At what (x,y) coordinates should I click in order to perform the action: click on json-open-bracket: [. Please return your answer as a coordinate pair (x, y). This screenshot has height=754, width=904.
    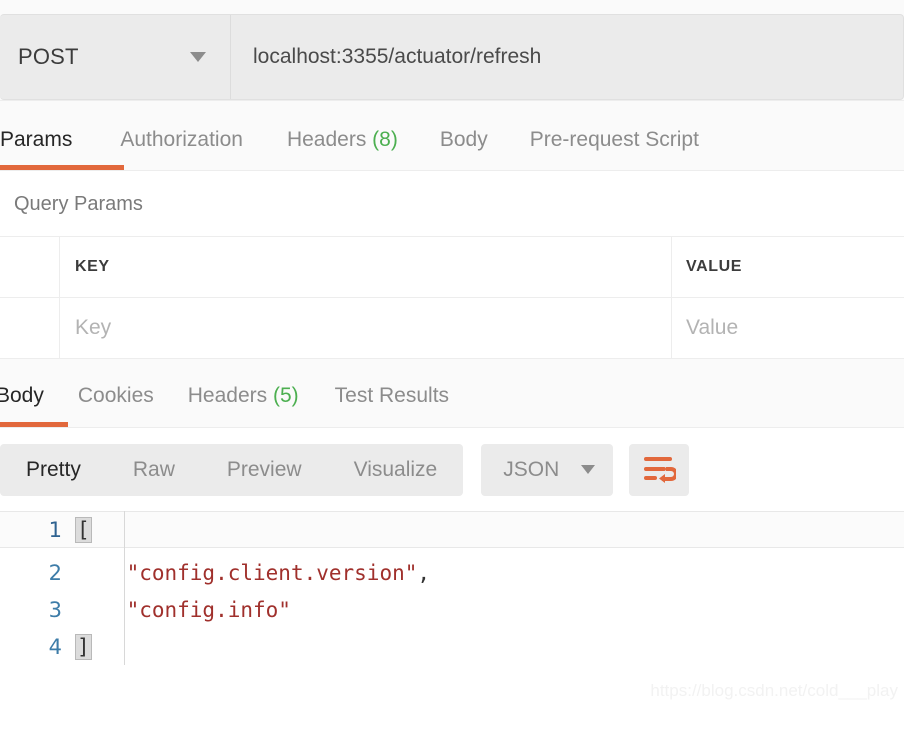
    Looking at the image, I should click on (83, 529).